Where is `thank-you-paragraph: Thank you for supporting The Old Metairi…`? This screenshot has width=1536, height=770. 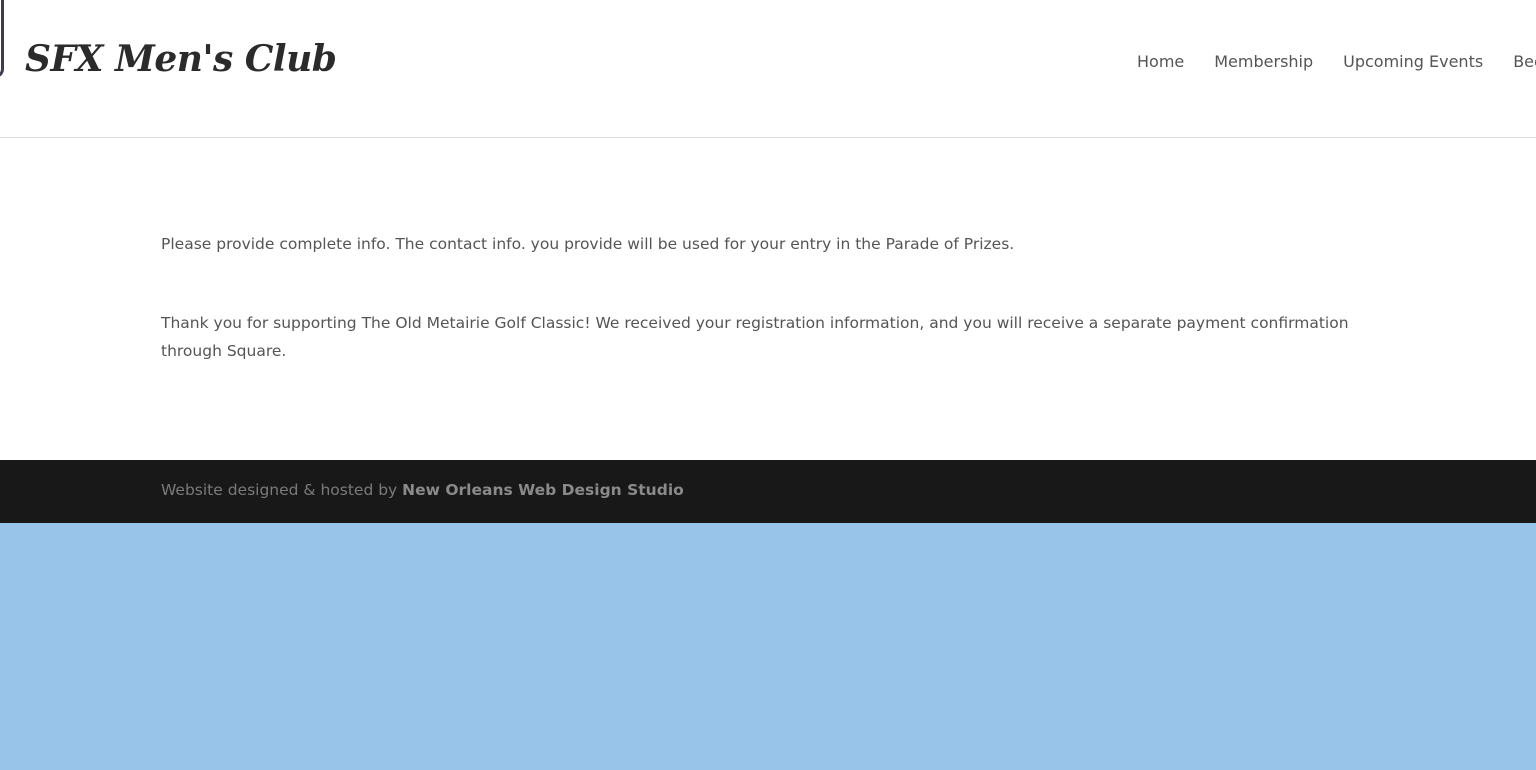
thank-you-paragraph: Thank you for supporting The Old Metairi… is located at coordinates (755, 337).